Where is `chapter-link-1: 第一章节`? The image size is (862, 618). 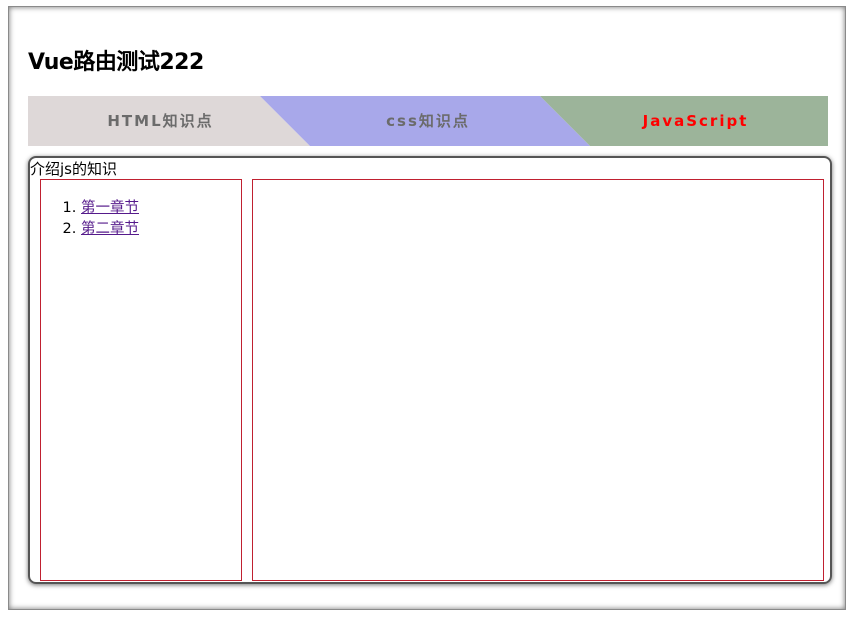 chapter-link-1: 第一章节 is located at coordinates (110, 208).